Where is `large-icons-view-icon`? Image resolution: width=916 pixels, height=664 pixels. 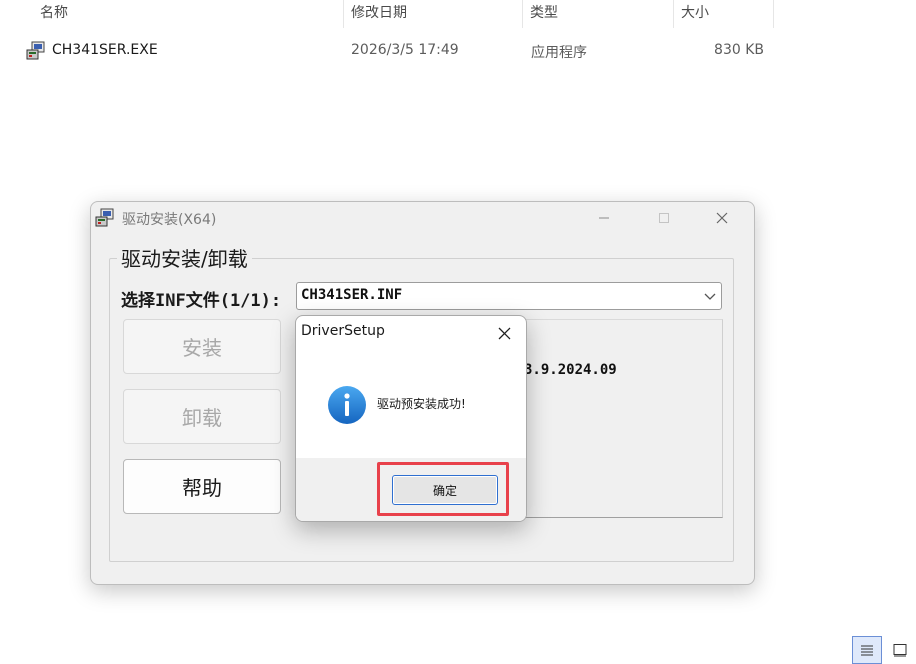 large-icons-view-icon is located at coordinates (900, 650).